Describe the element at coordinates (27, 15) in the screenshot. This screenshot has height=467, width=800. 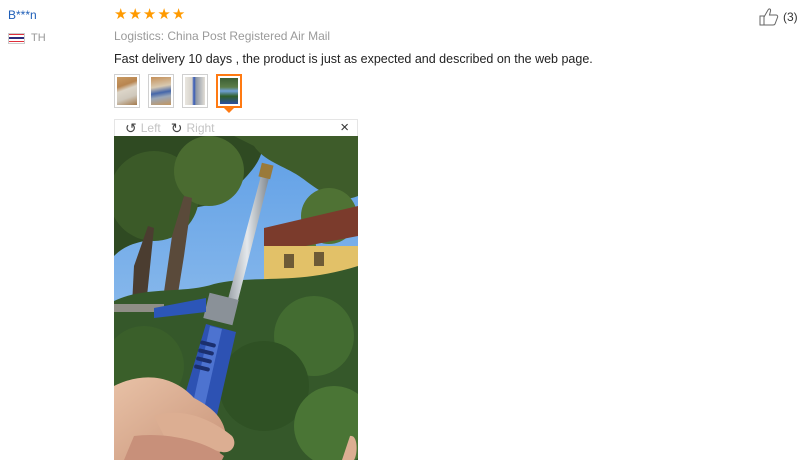
I see `reviewer-name: B***n` at that location.